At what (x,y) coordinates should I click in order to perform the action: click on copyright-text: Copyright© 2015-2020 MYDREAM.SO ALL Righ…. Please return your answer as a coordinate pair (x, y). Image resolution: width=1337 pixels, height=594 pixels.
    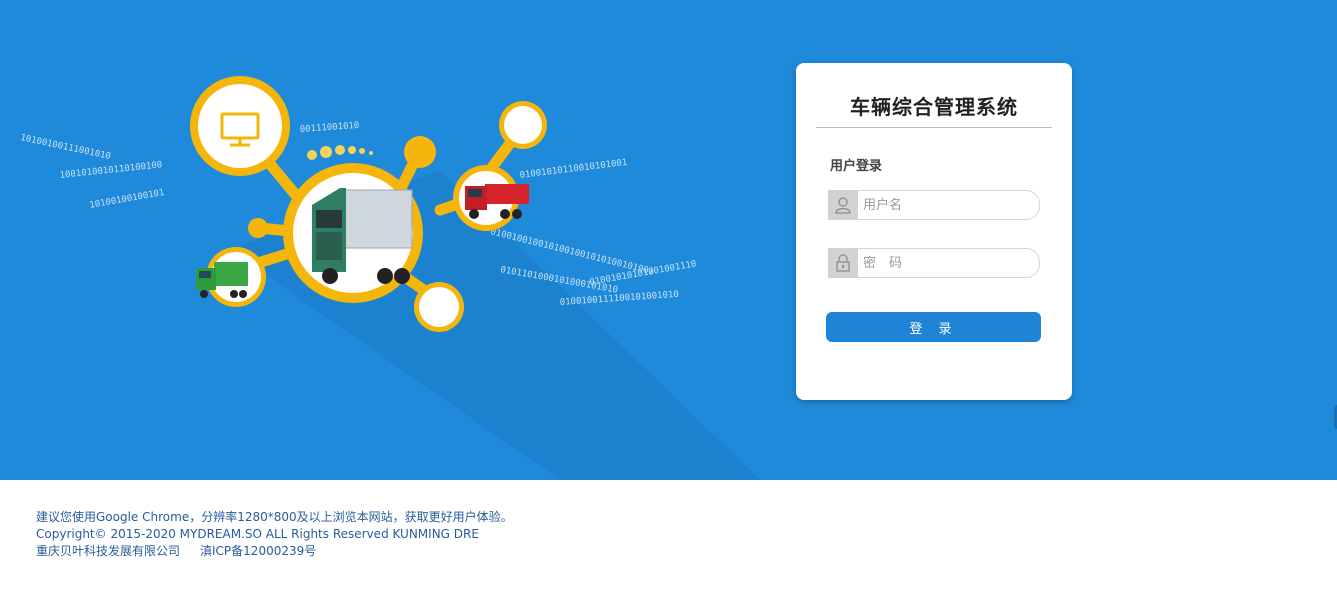
    Looking at the image, I should click on (257, 534).